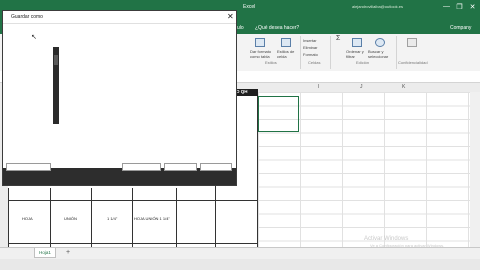 This screenshot has height=270, width=480. What do you see at coordinates (446, 6) in the screenshot?
I see `minimize-button: —` at bounding box center [446, 6].